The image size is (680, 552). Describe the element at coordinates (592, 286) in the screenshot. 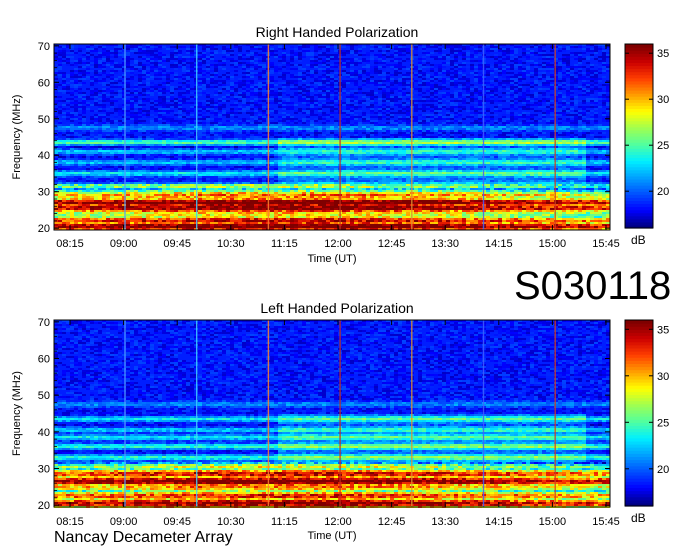

I see `observation-id: S030118` at that location.